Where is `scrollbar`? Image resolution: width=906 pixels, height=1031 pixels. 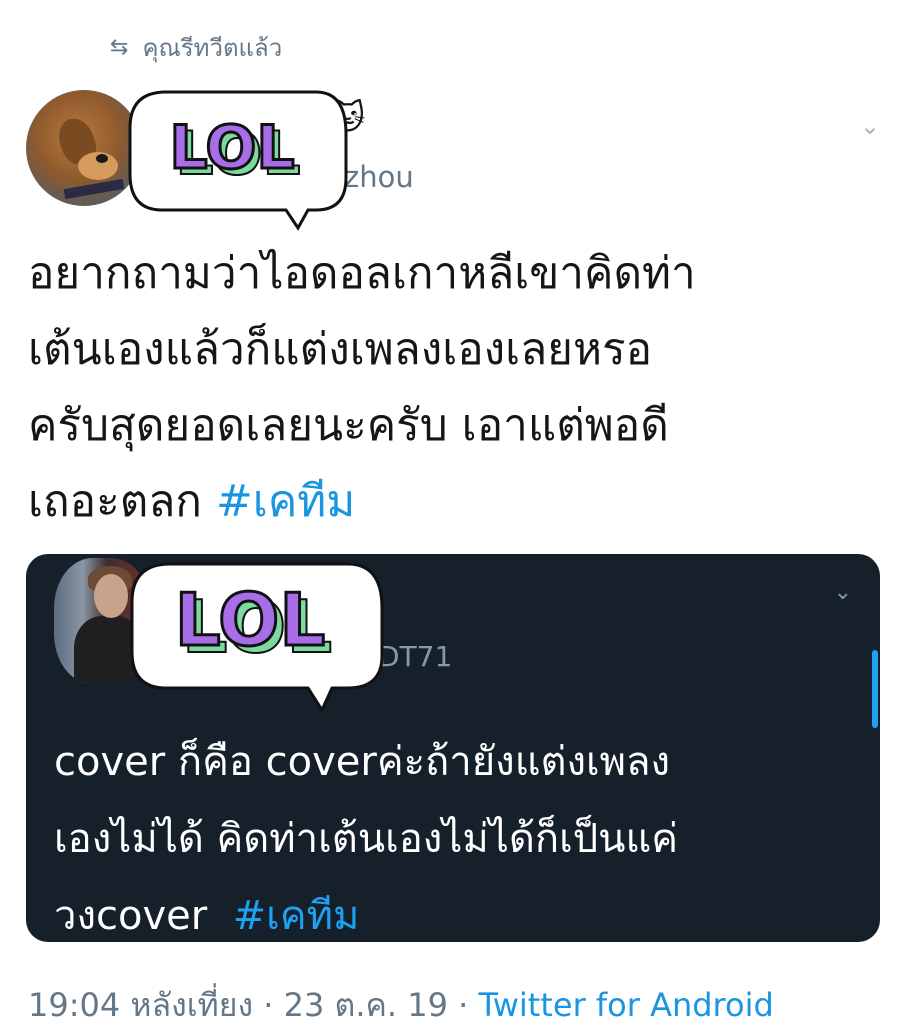 scrollbar is located at coordinates (875, 689).